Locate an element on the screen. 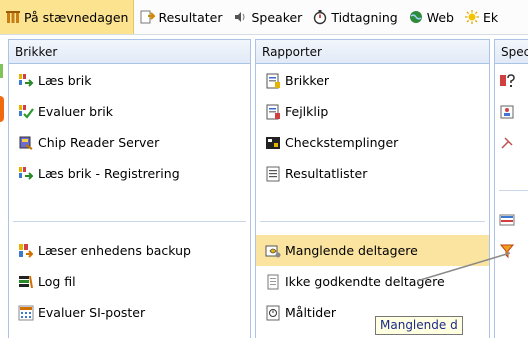 This screenshot has width=528, height=338. menu-item-label: Chip Reader Server is located at coordinates (99, 142).